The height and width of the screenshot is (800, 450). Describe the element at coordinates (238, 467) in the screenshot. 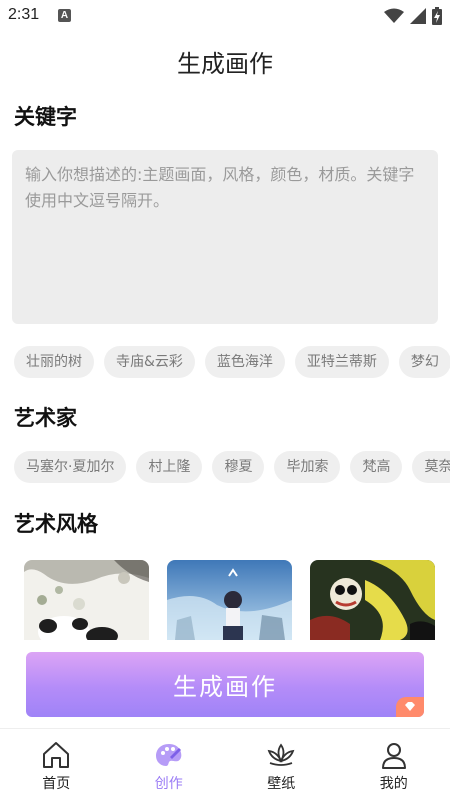

I see `artist-chip: 穆夏` at that location.